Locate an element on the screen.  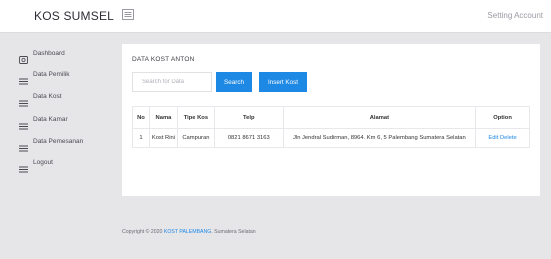
brand-logo: KOS SUMSEL is located at coordinates (74, 16).